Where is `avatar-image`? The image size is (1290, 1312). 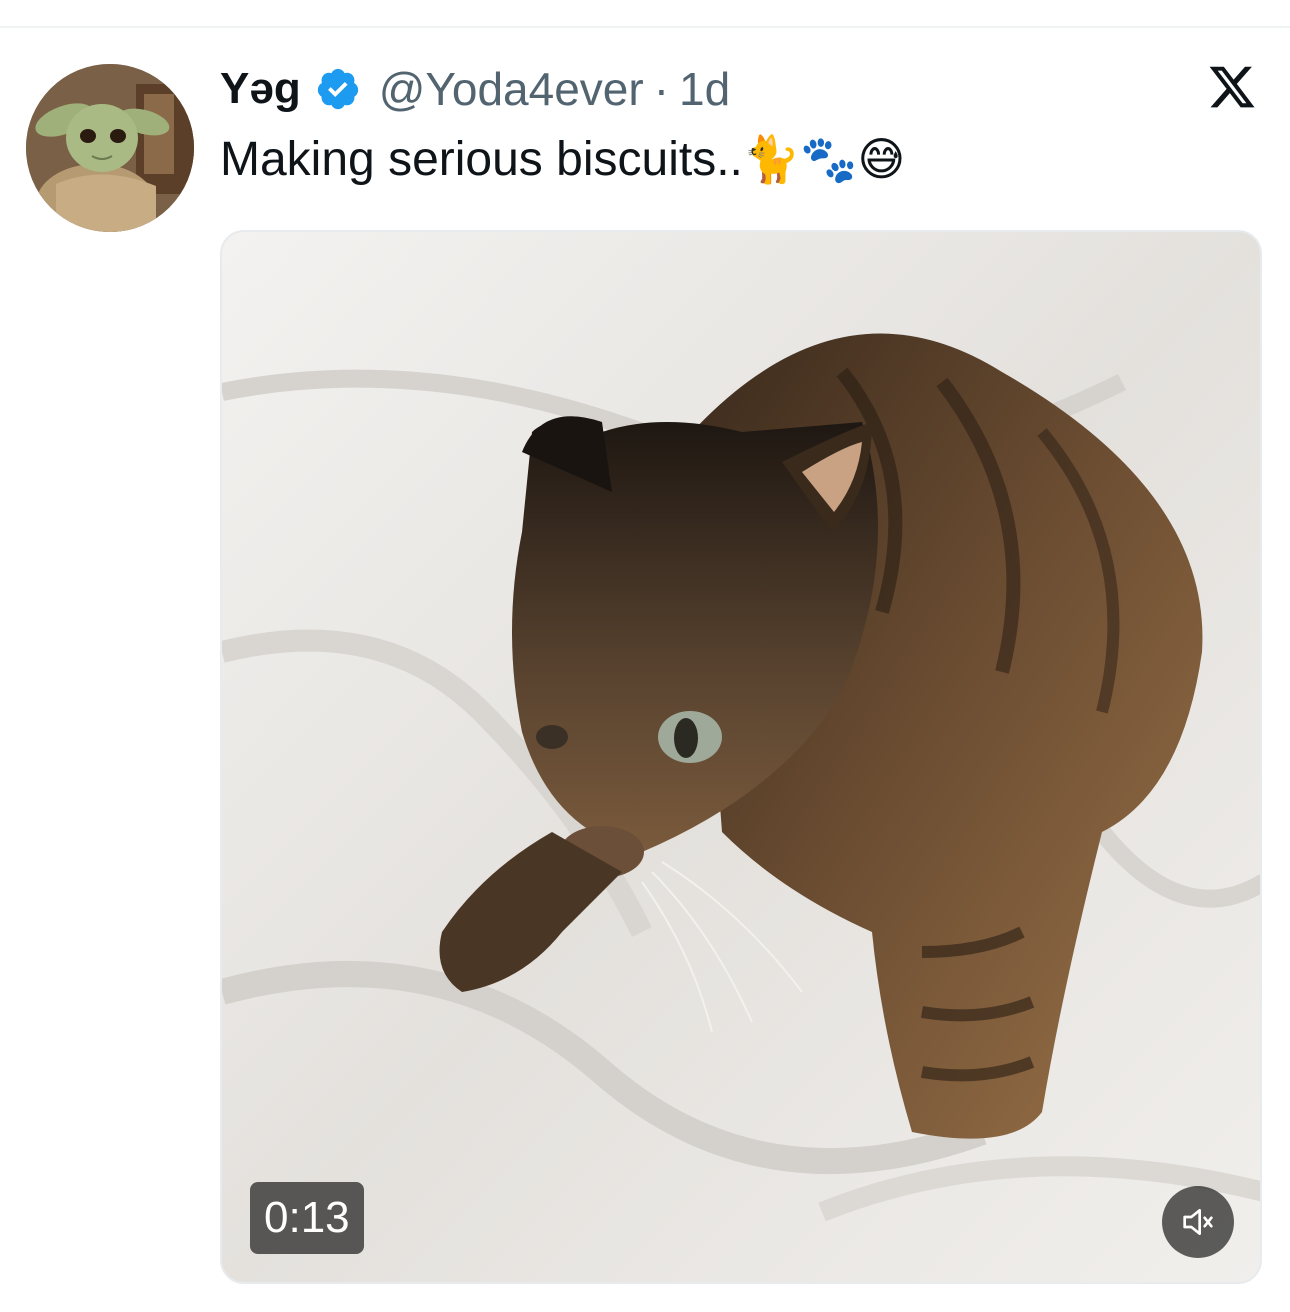
avatar-image is located at coordinates (110, 148).